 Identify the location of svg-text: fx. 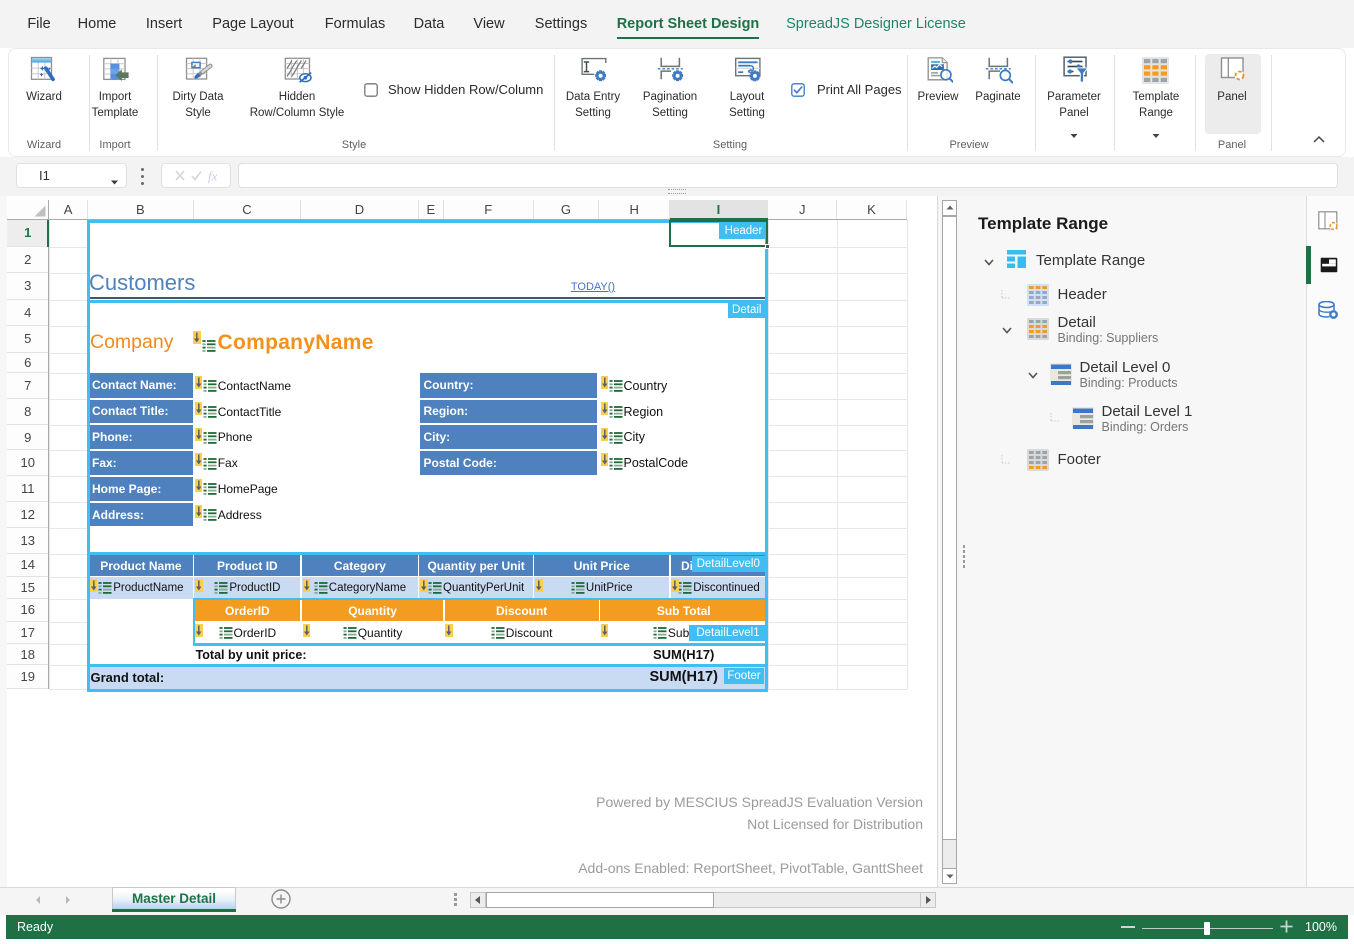
(213, 176).